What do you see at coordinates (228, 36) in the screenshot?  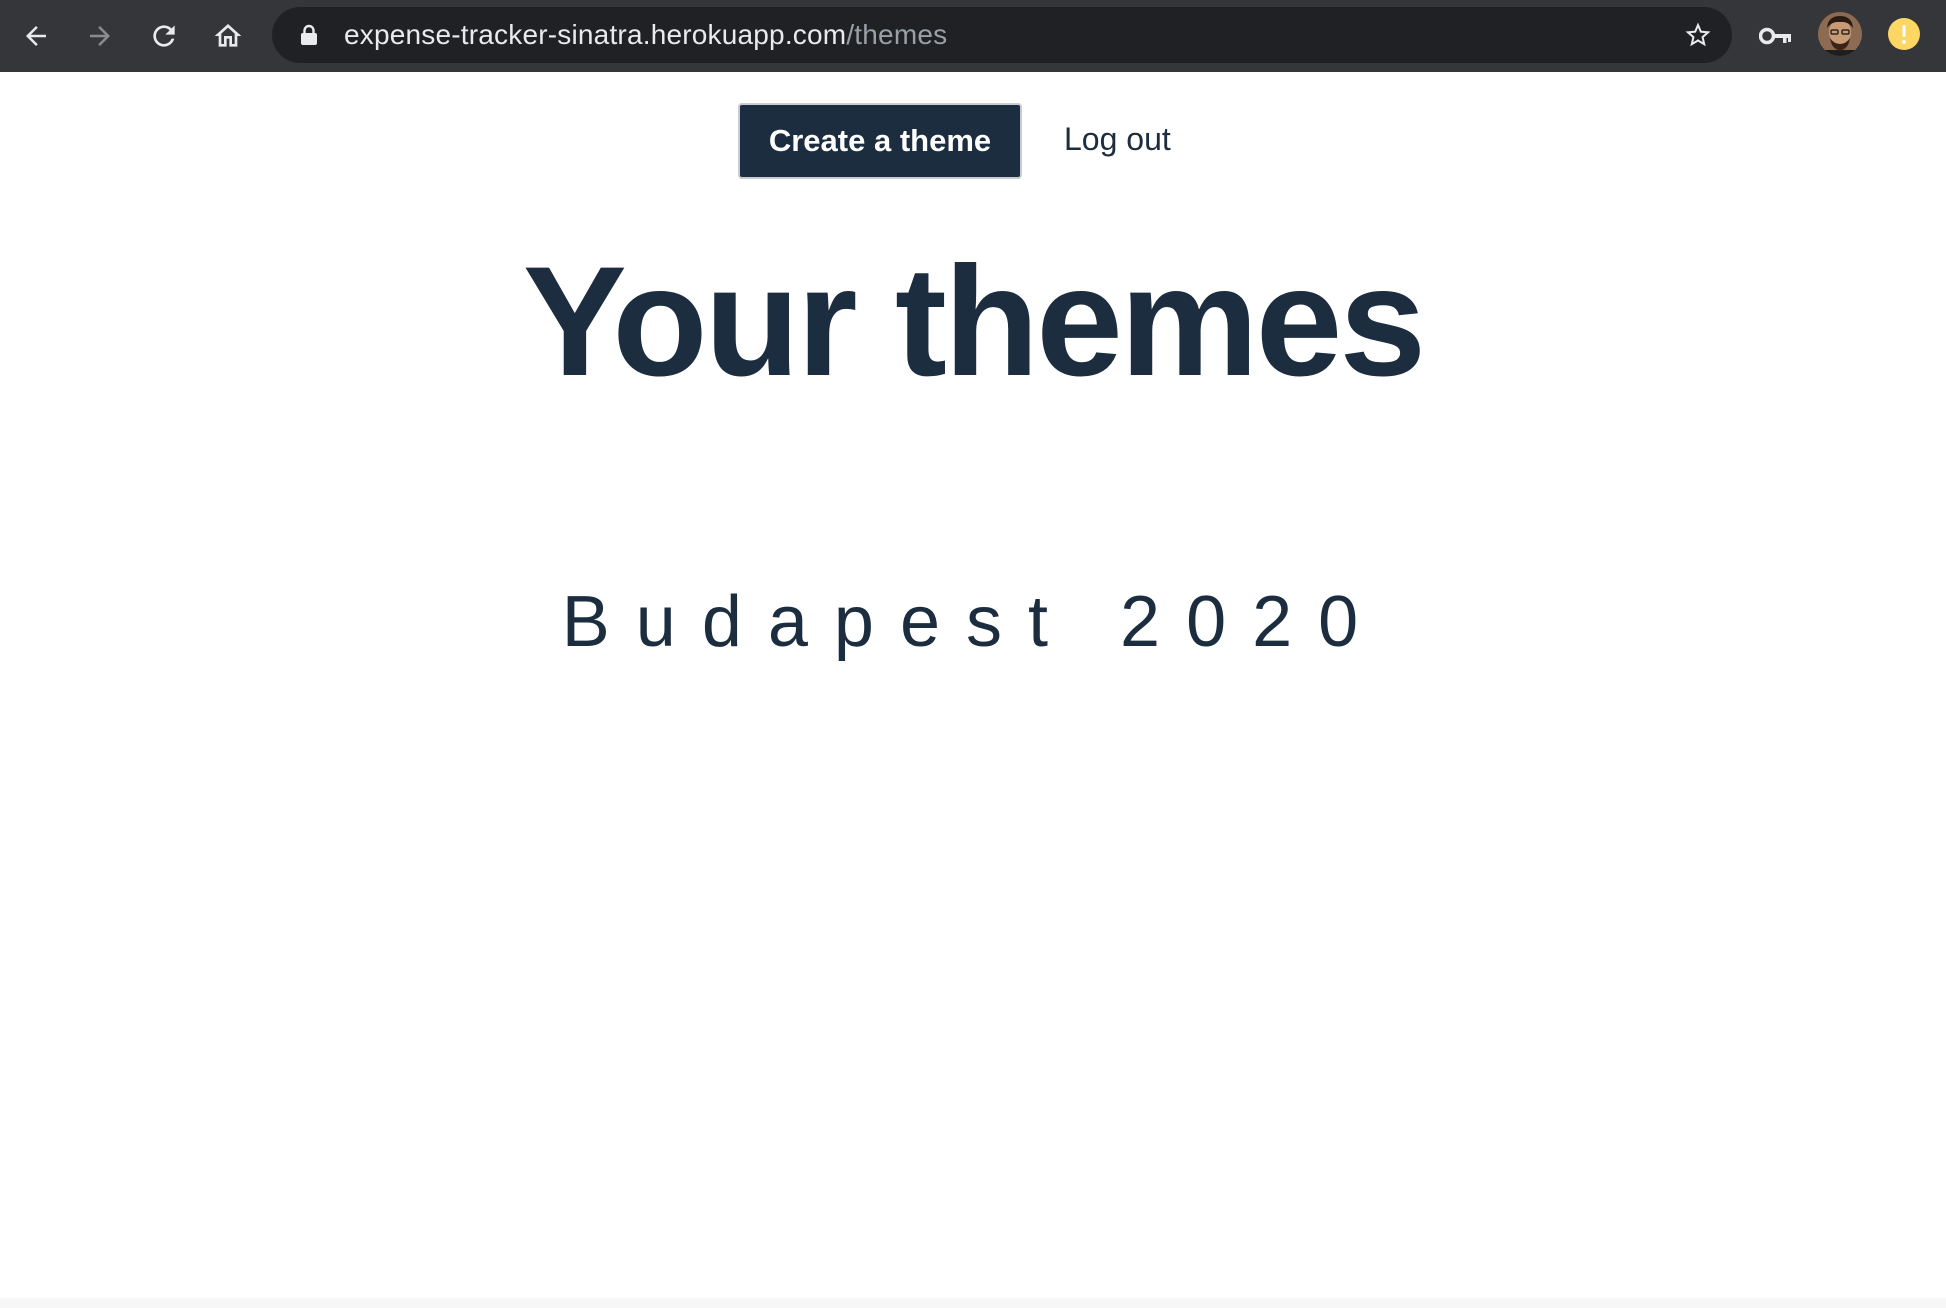 I see `home-icon` at bounding box center [228, 36].